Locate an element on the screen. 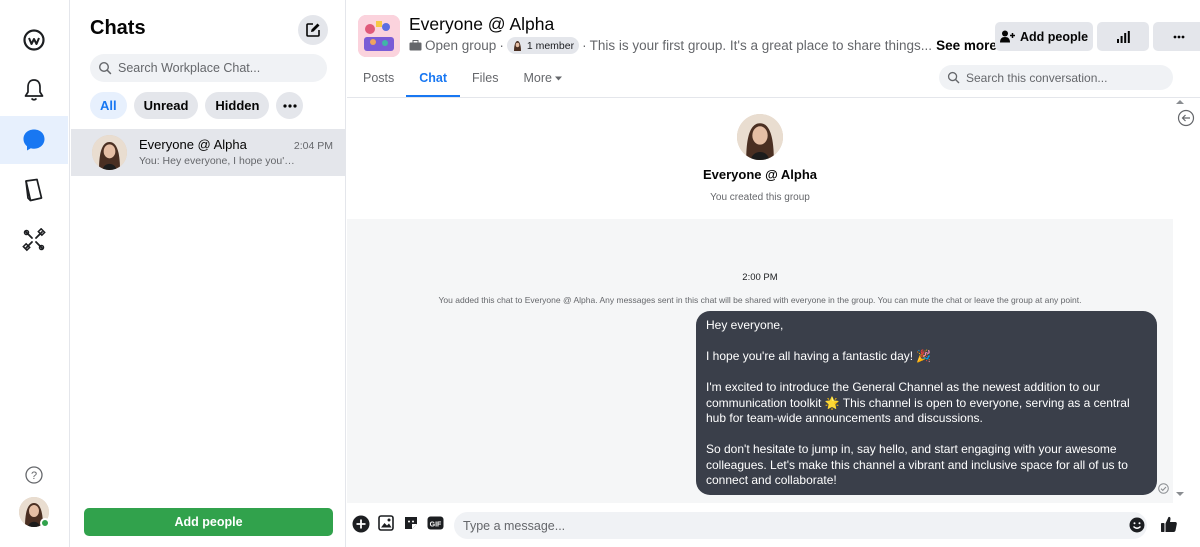 The image size is (1200, 547). sticker-icon is located at coordinates (411, 523).